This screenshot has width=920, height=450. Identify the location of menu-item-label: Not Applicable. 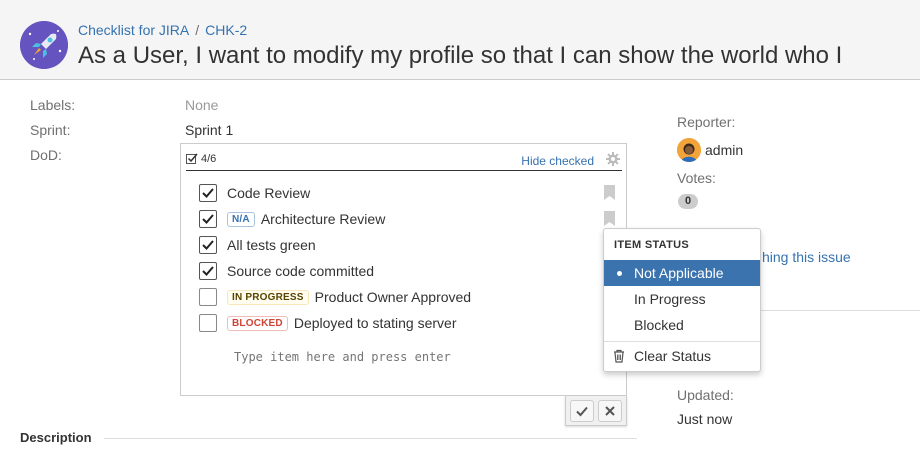
(679, 273).